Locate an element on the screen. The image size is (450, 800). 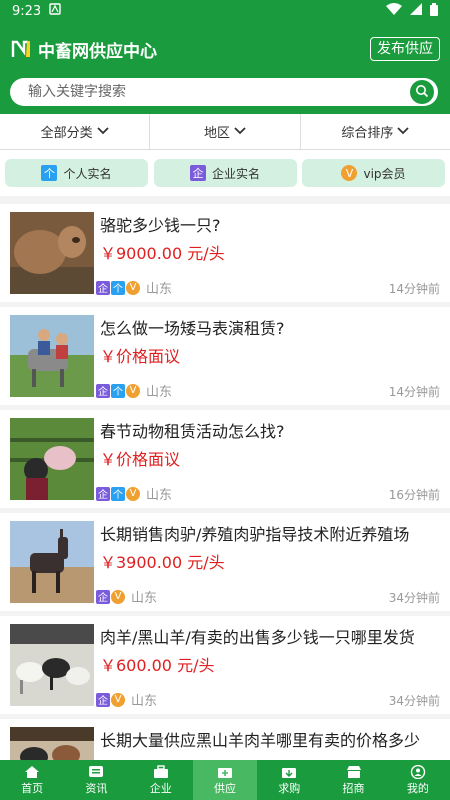
tab-label: 我的 is located at coordinates (417, 788).